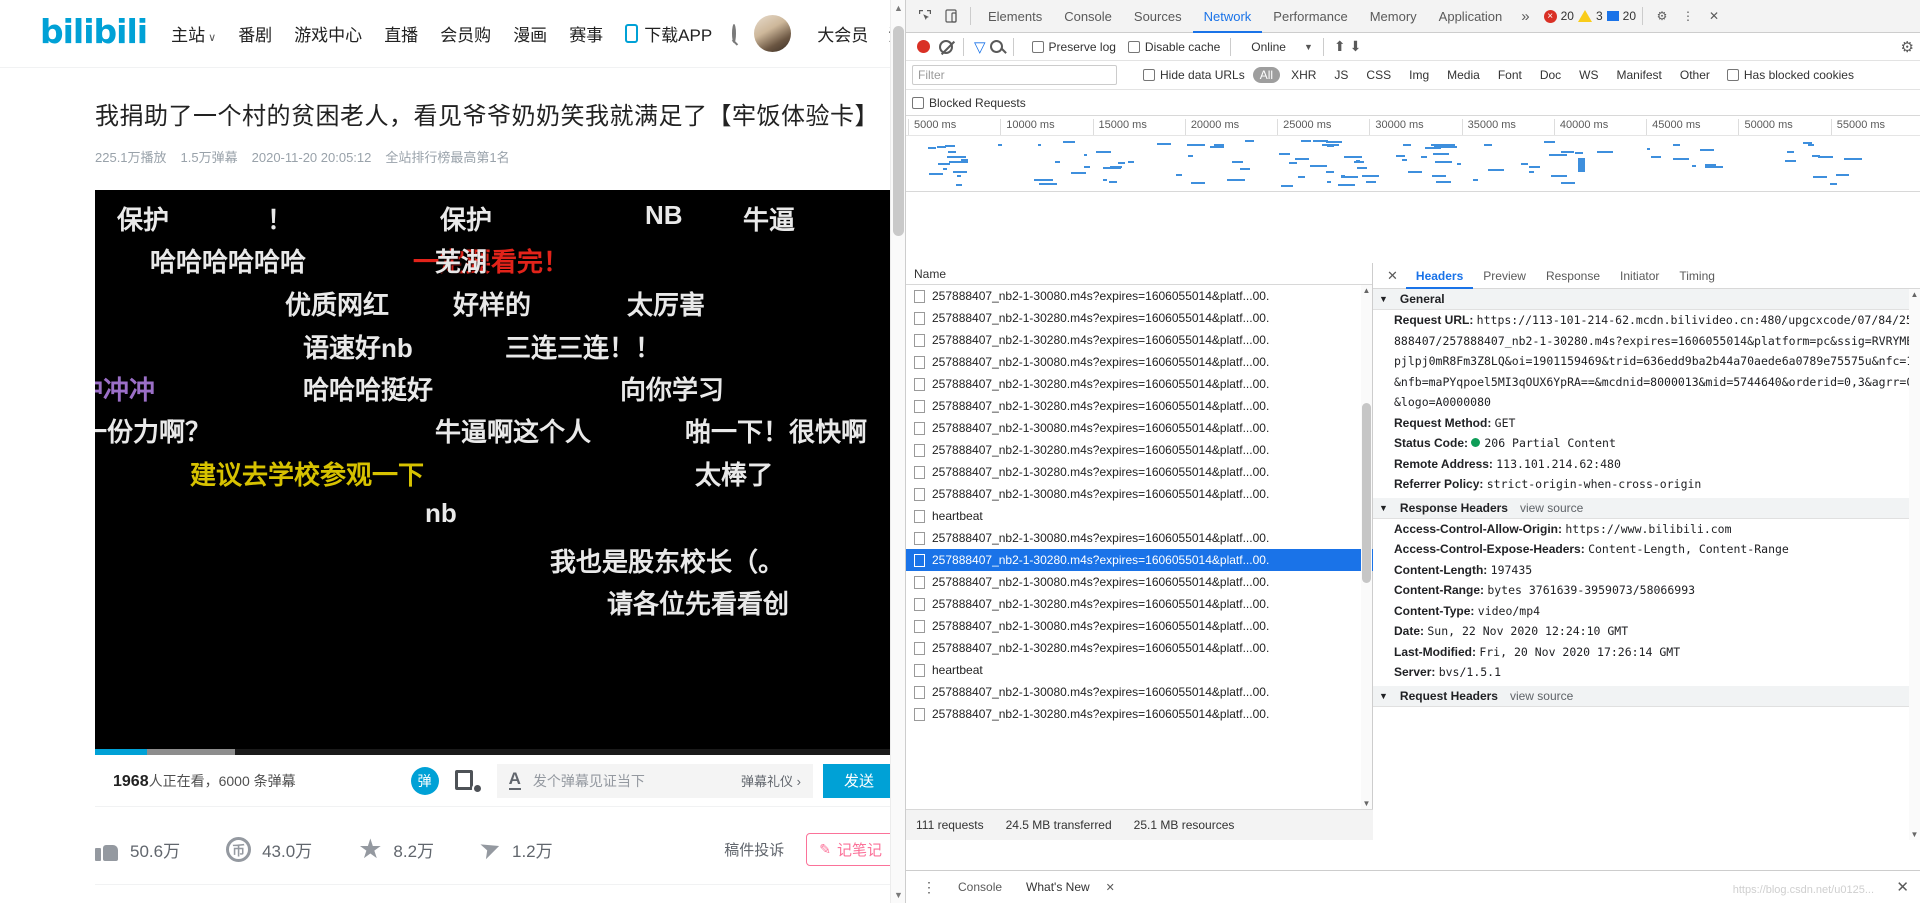 Image resolution: width=1920 pixels, height=903 pixels. Describe the element at coordinates (1646, 299) in the screenshot. I see `general-section-header: ▼ General` at that location.